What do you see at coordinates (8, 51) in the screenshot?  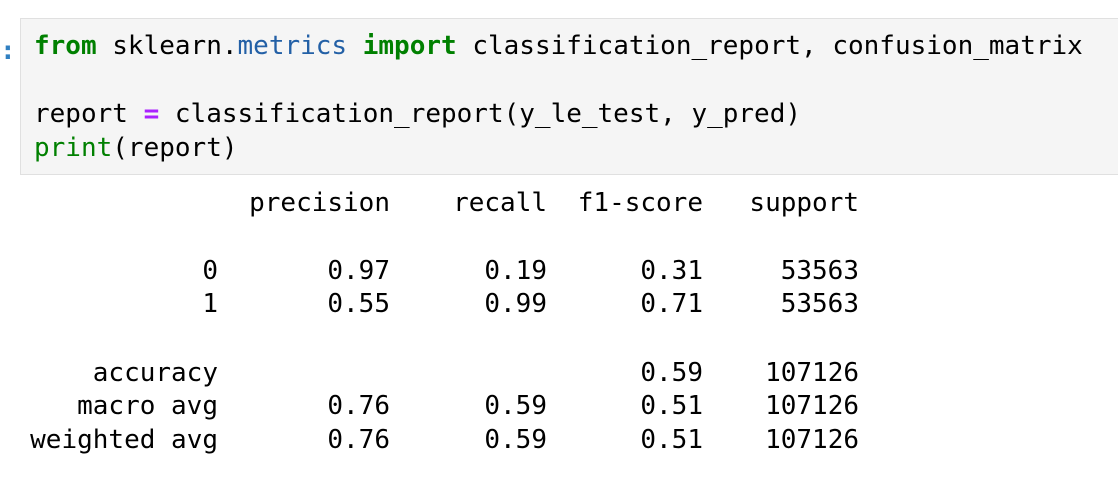 I see `cell-prompt-marker: :` at bounding box center [8, 51].